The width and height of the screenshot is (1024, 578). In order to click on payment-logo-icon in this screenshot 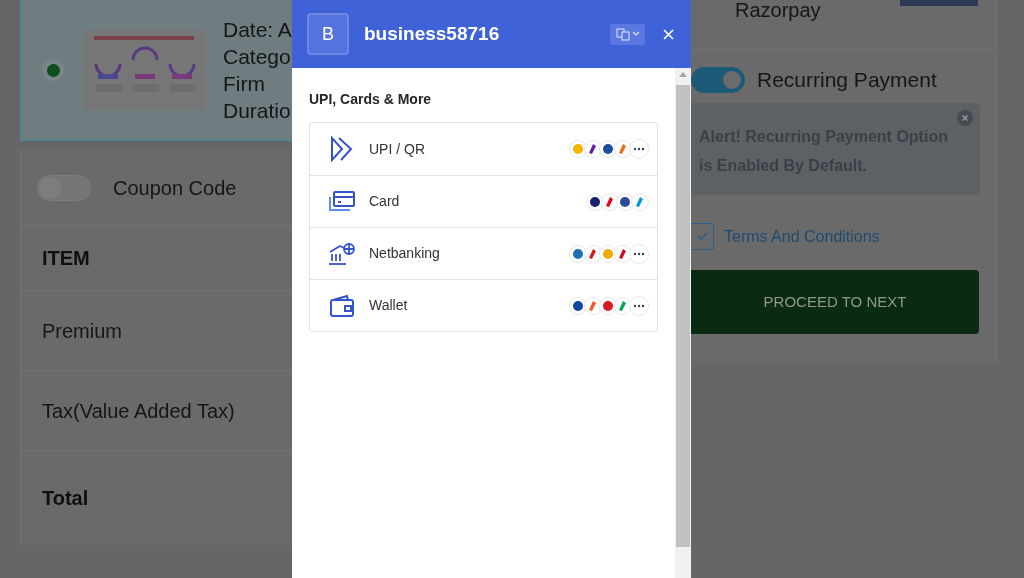, I will do `click(640, 201)`.